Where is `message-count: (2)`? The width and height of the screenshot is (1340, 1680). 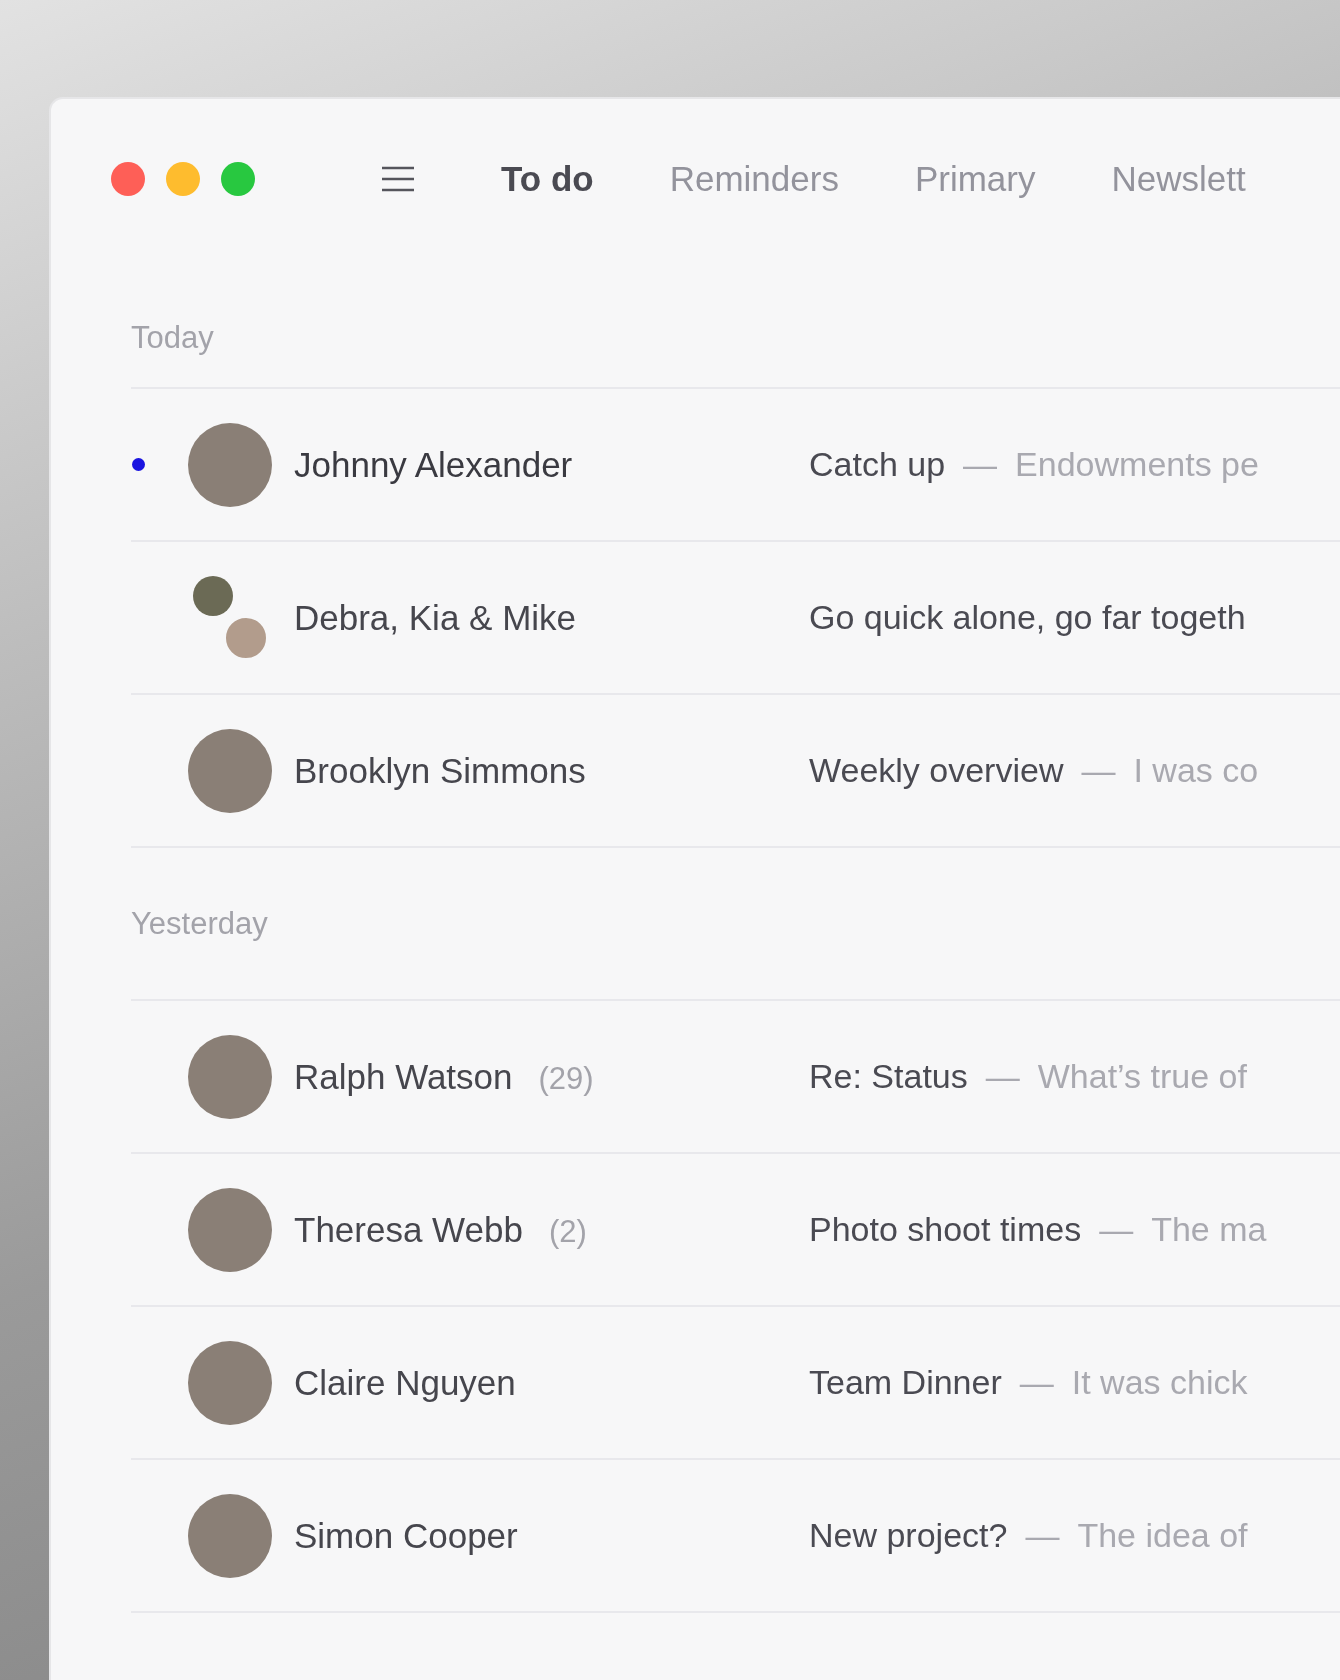 message-count: (2) is located at coordinates (567, 1231).